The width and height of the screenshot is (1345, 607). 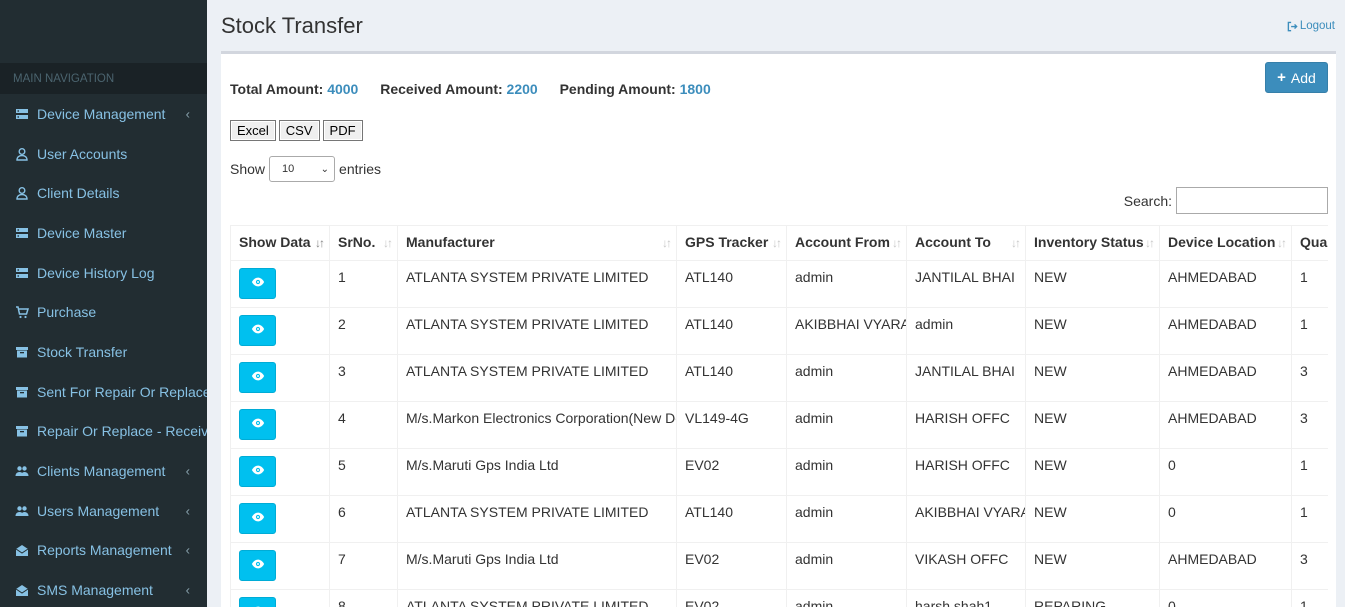 I want to click on table-cell: 8, so click(x=363, y=598).